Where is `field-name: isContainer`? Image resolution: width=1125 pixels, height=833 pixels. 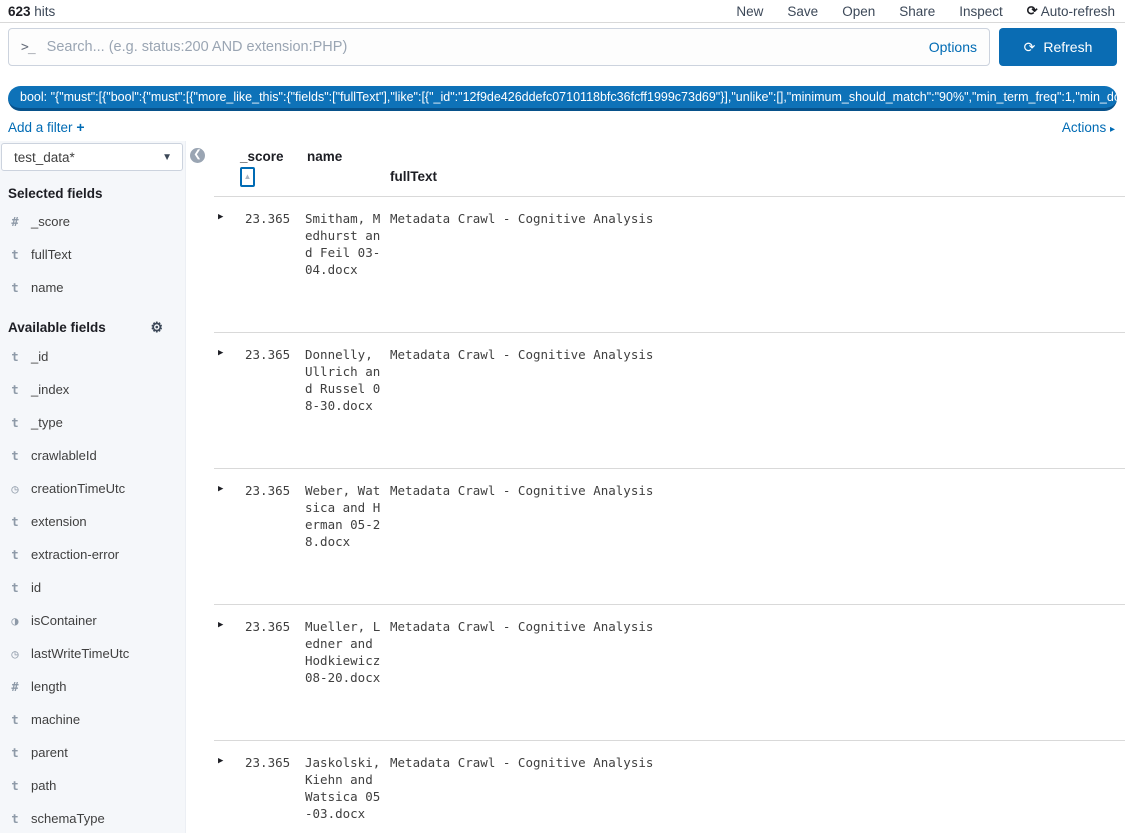
field-name: isContainer is located at coordinates (64, 620).